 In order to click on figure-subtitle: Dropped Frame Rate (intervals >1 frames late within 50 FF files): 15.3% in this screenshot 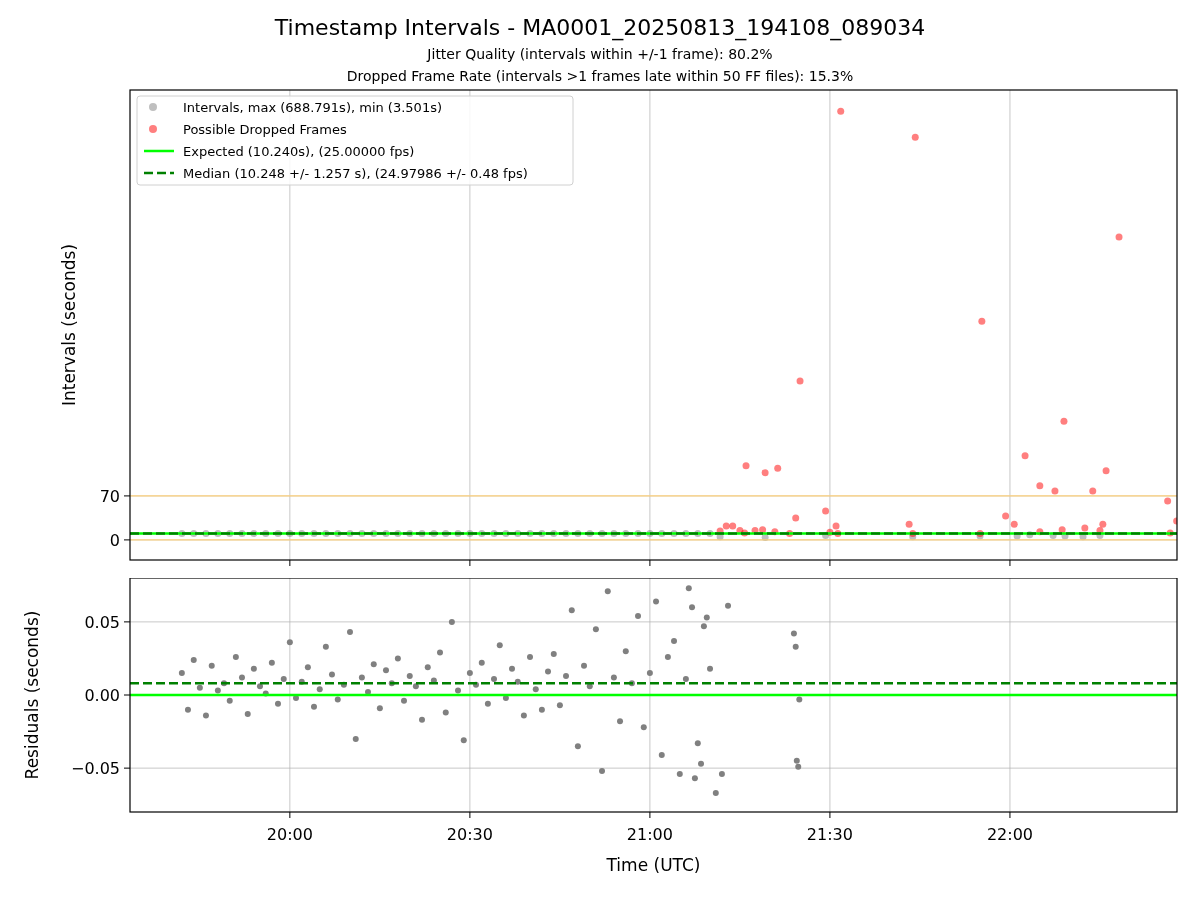, I will do `click(600, 76)`.